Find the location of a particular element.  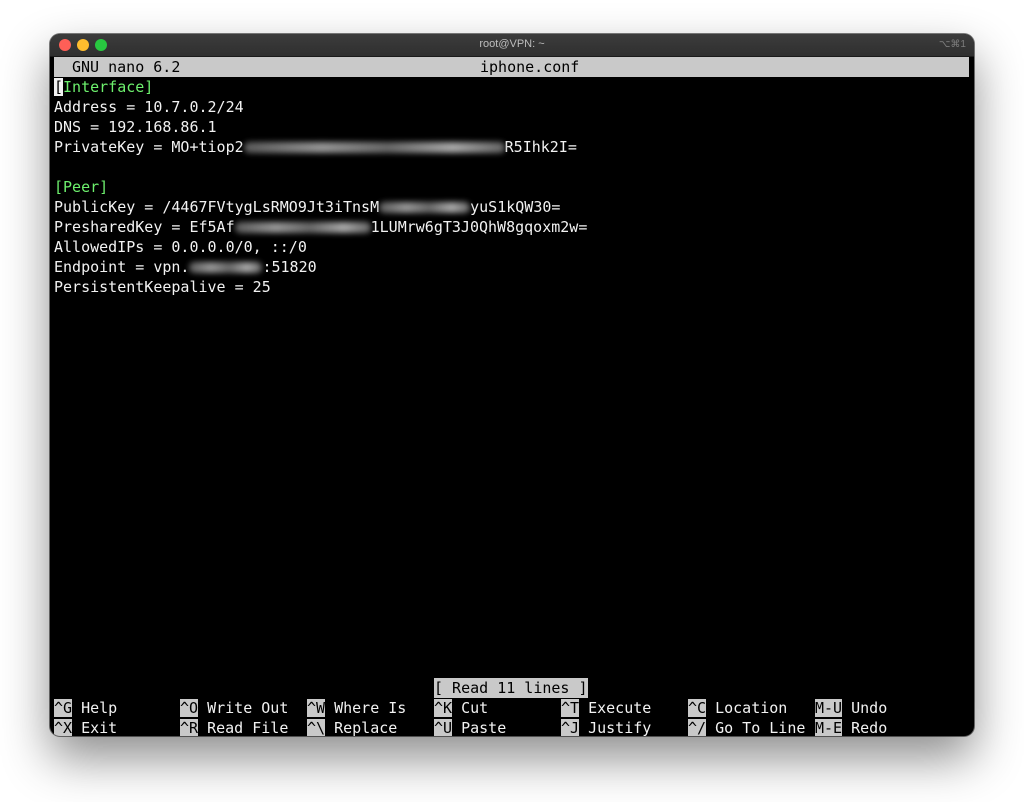

line-endpoint: Endpoint = vpn. :51820 is located at coordinates (185, 267).